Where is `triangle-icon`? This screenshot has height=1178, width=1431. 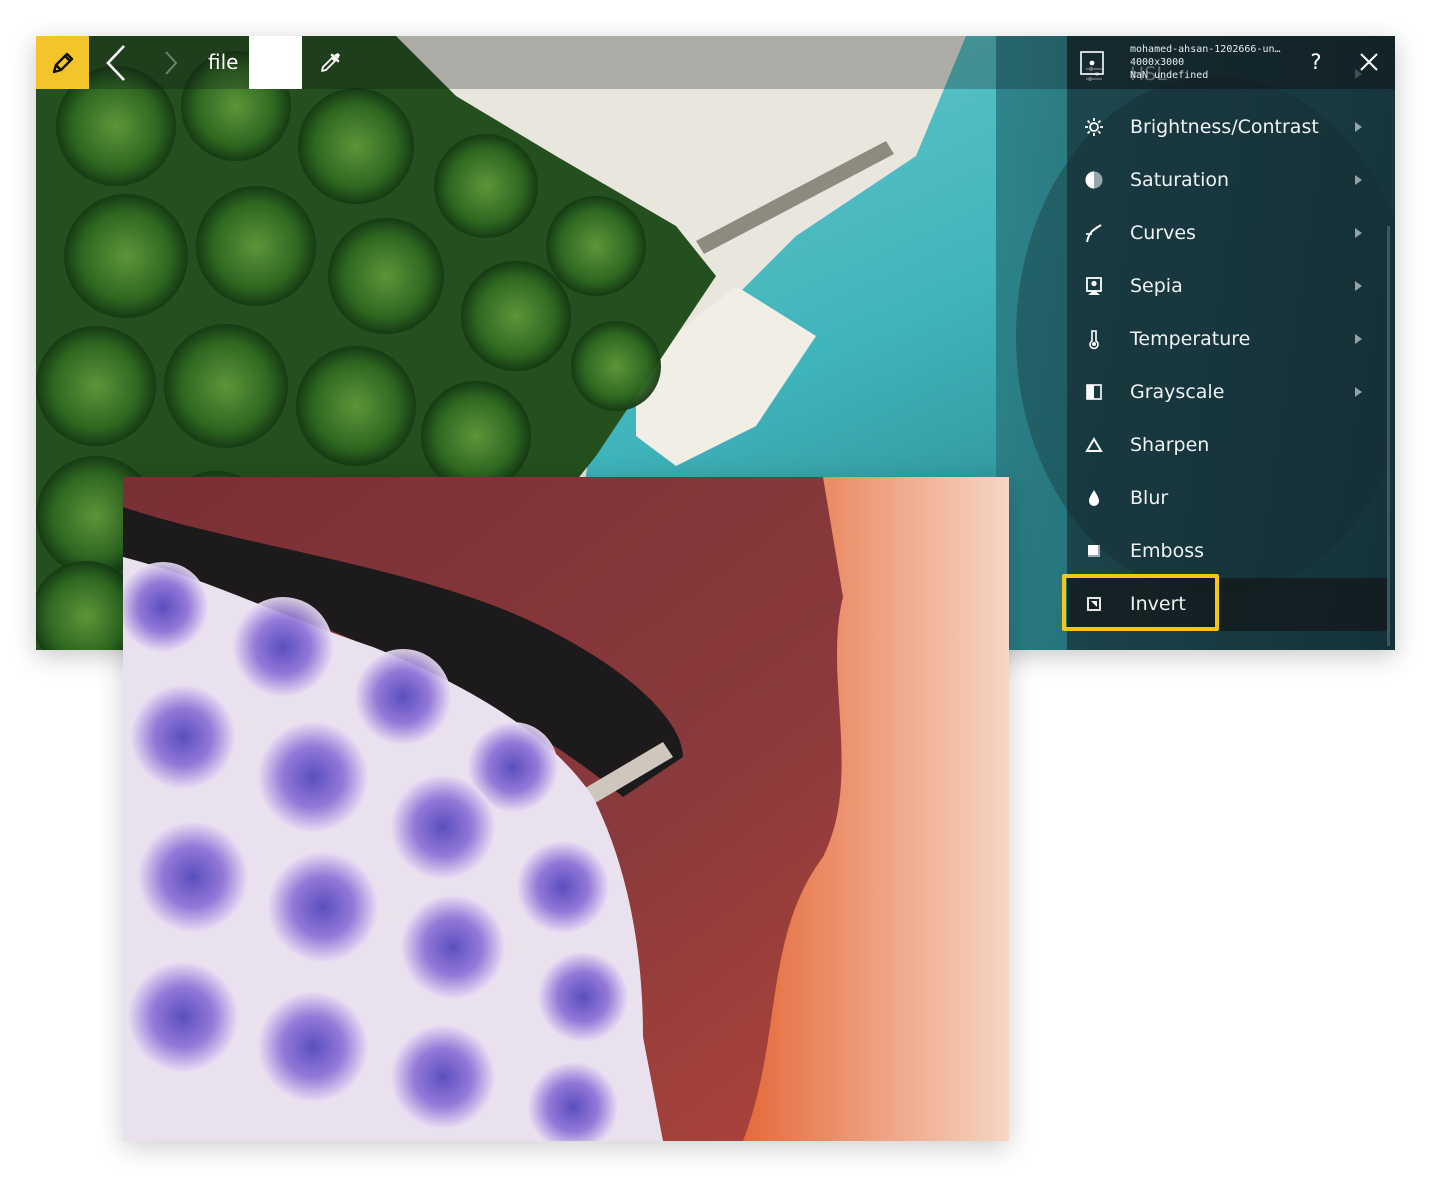 triangle-icon is located at coordinates (1094, 444).